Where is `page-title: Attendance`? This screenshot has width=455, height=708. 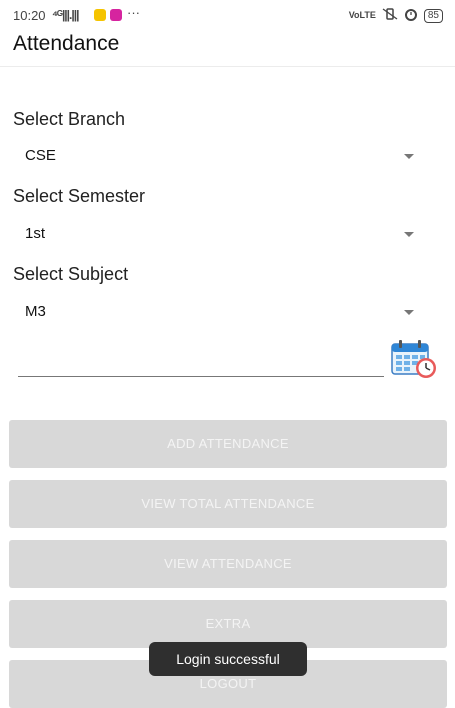
page-title: Attendance is located at coordinates (66, 43).